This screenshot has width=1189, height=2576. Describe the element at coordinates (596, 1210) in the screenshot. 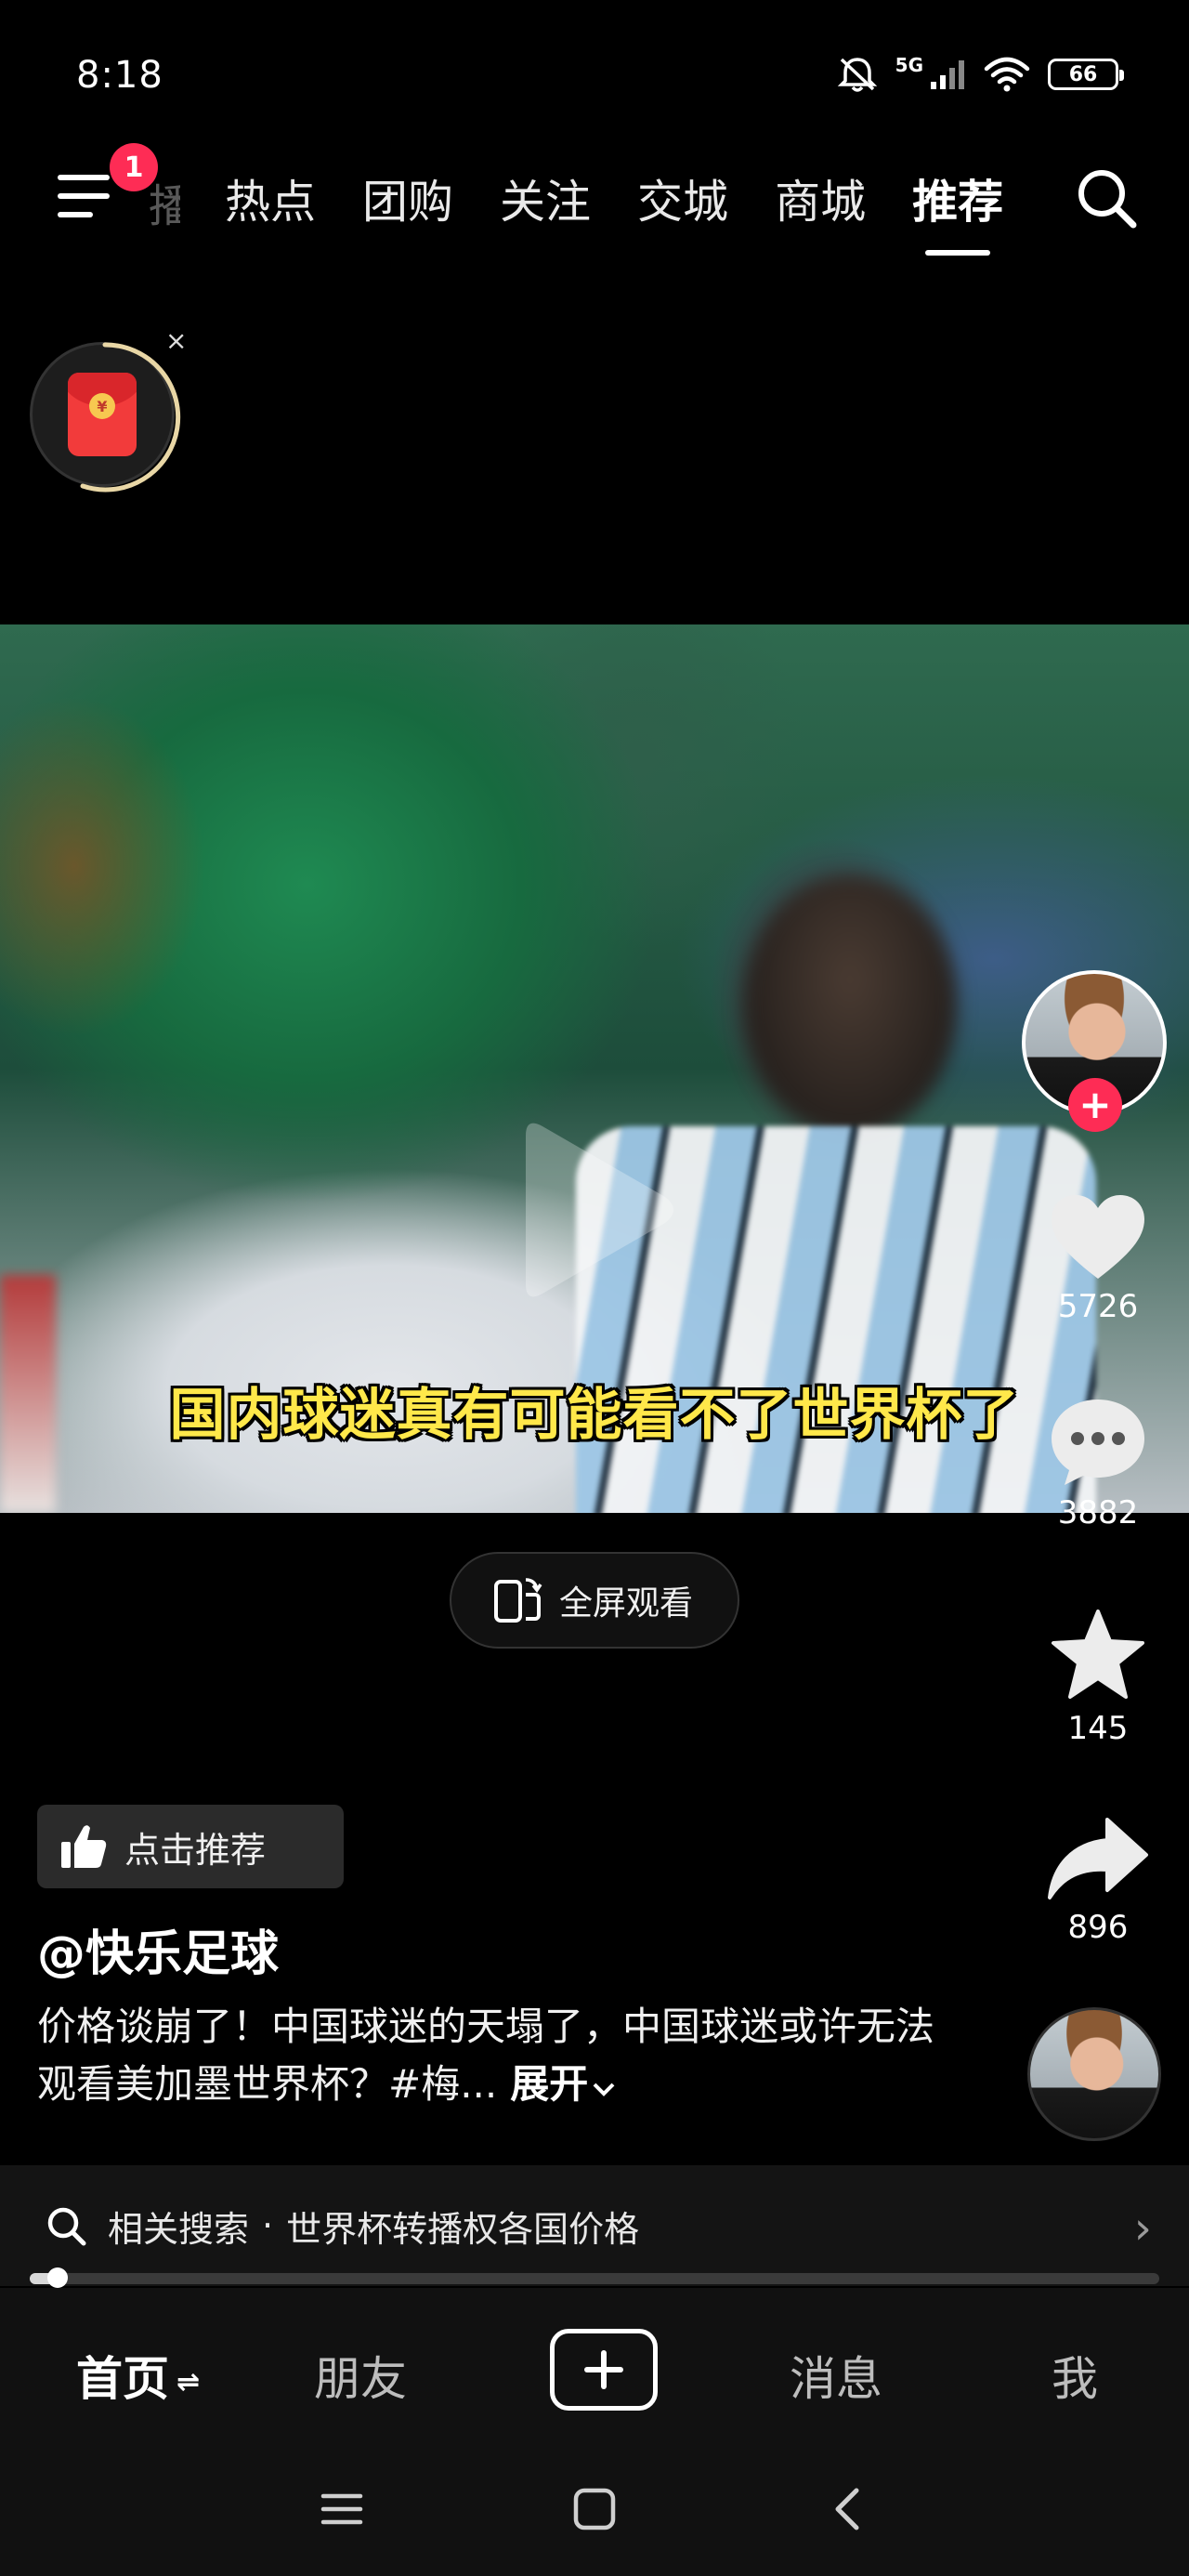

I see `play-icon` at that location.